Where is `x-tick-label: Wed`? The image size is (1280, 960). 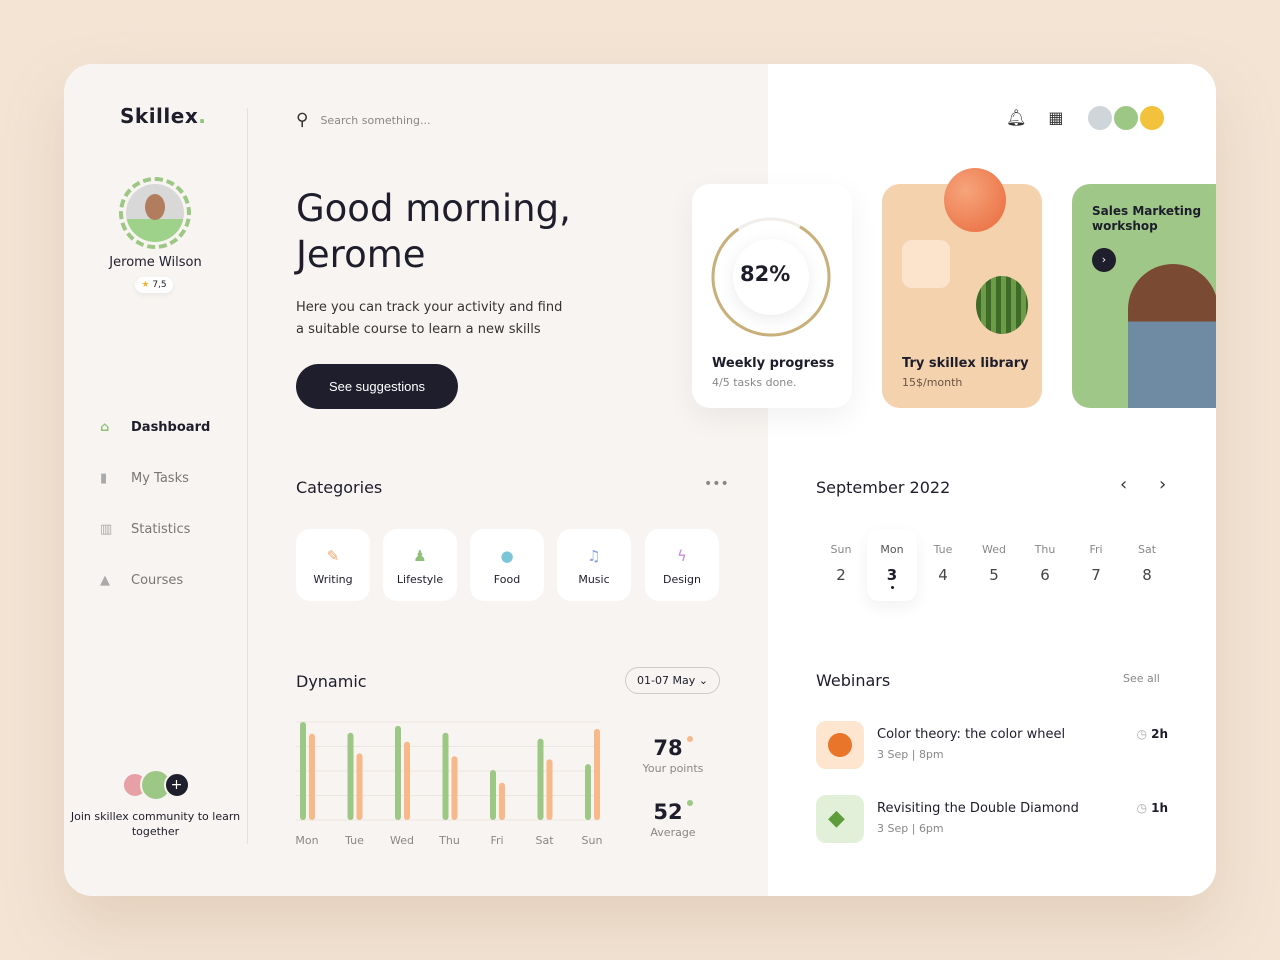 x-tick-label: Wed is located at coordinates (402, 840).